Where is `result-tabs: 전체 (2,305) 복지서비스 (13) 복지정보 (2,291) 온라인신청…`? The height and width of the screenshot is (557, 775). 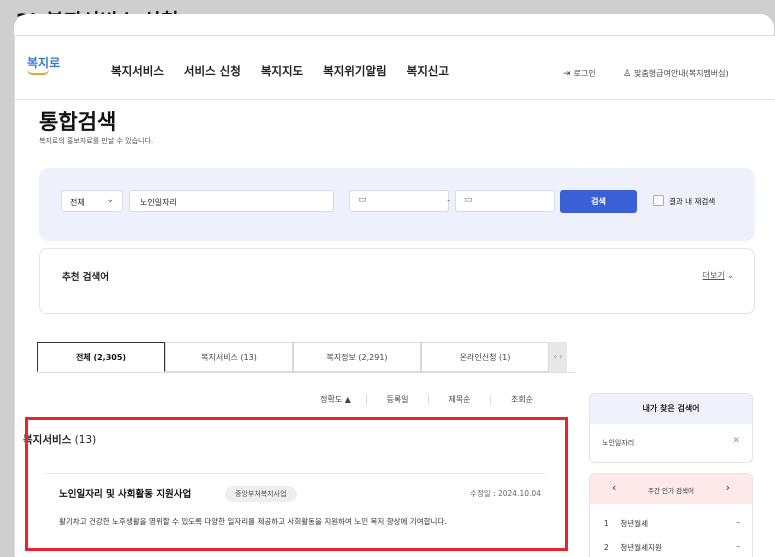
result-tabs: 전체 (2,305) 복지서비스 (13) 복지정보 (2,291) 온라인신청… is located at coordinates (306, 357).